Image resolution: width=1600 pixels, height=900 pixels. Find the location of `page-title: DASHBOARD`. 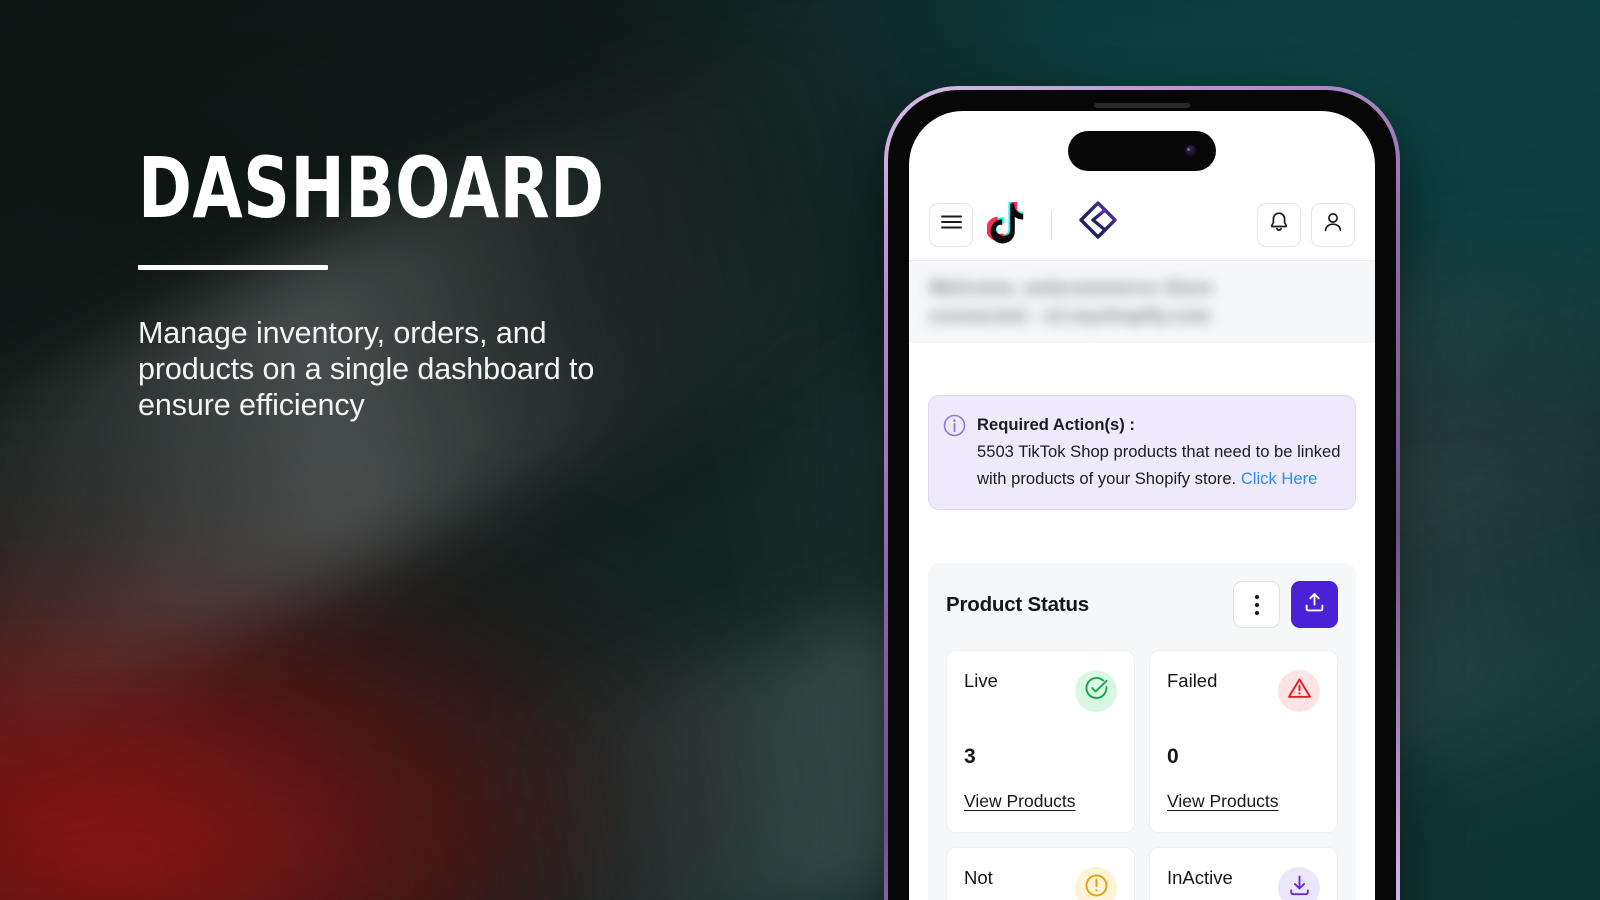

page-title: DASHBOARD is located at coordinates (371, 188).